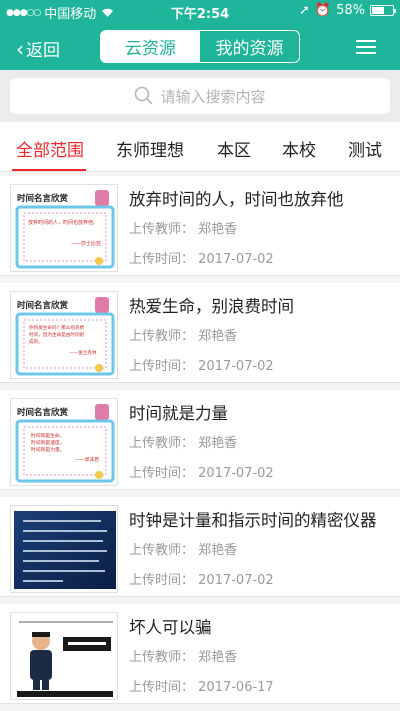 The image size is (400, 711). I want to click on quote-card-image: 时间名言欣赏 放弃时间的人，时间也放弃他。 ——莎士比亚, so click(64, 228).